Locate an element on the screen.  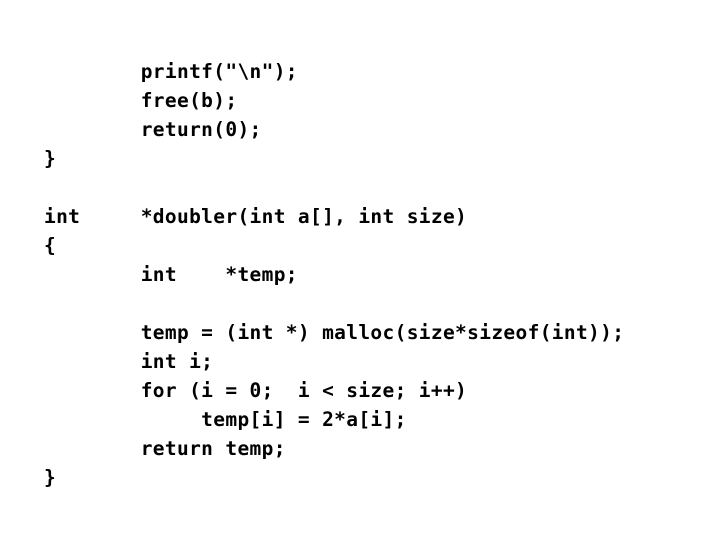
code-line: int *doubler(int a[], int size) is located at coordinates (256, 216).